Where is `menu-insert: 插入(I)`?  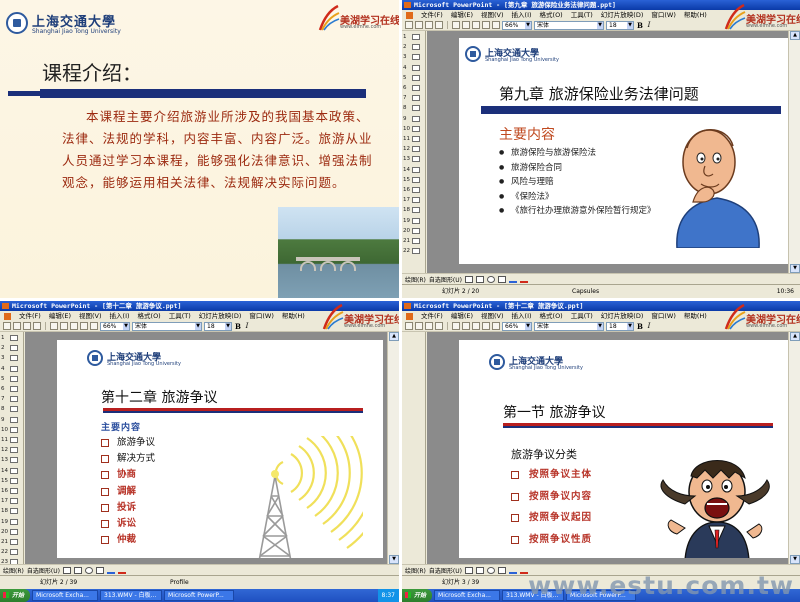 menu-insert: 插入(I) is located at coordinates (522, 15).